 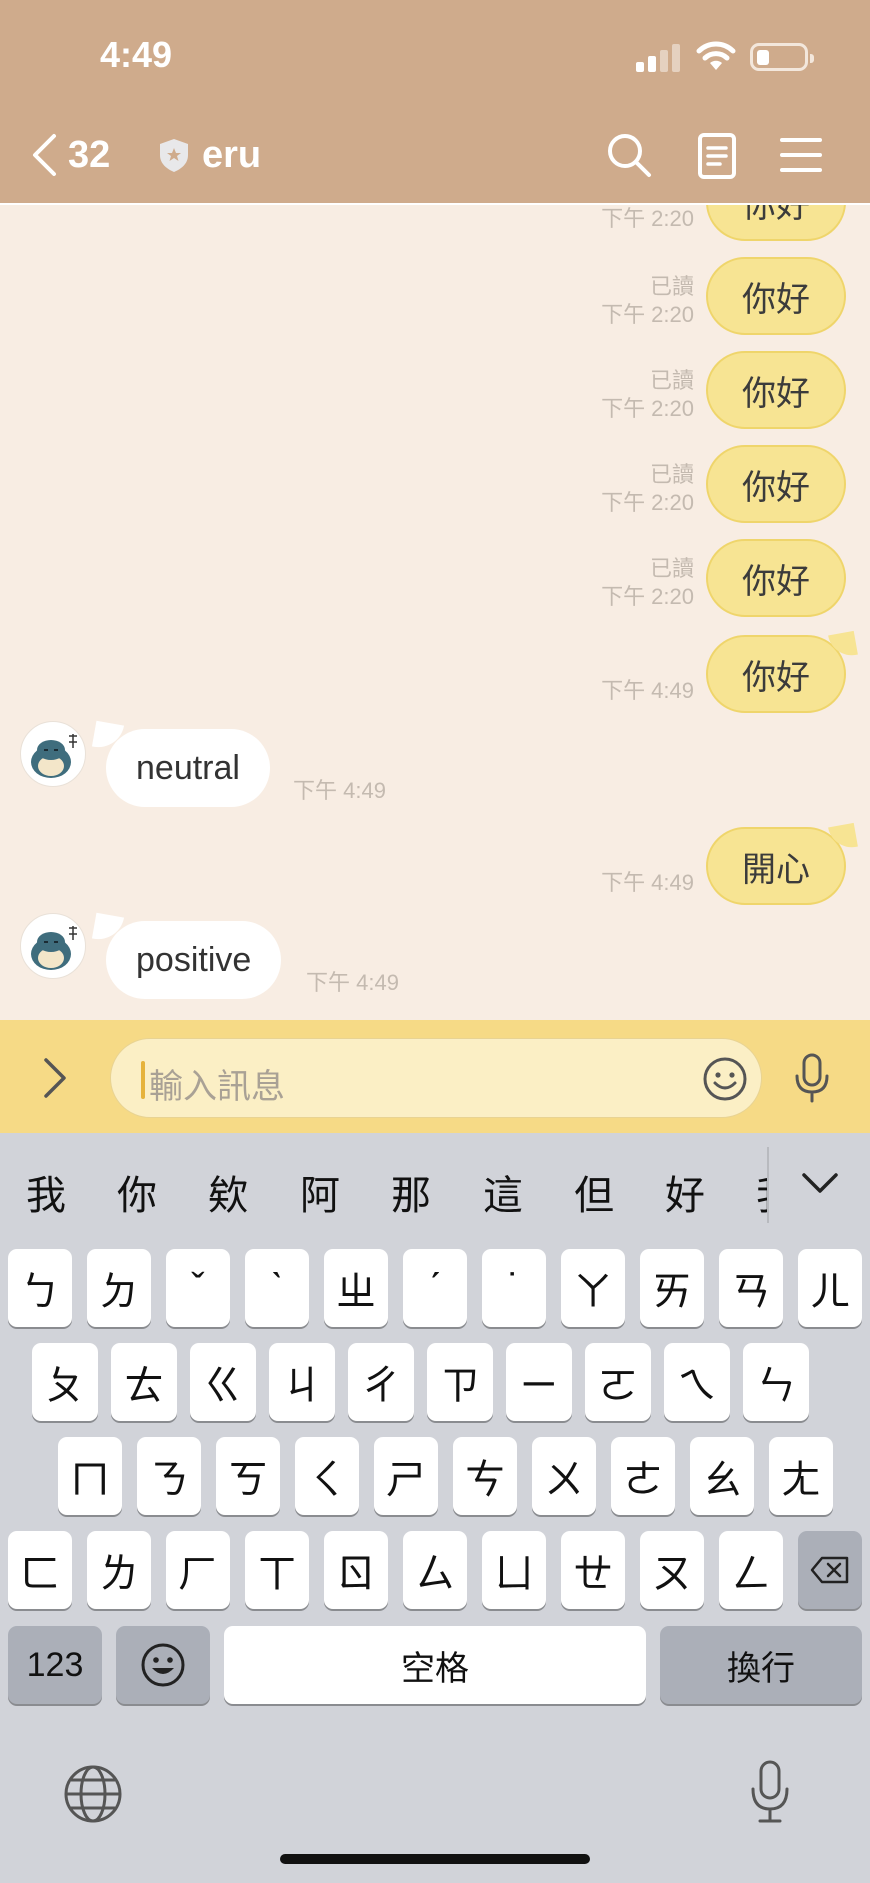 What do you see at coordinates (217, 1087) in the screenshot?
I see `message-input-placeholder: 輸入訊息` at bounding box center [217, 1087].